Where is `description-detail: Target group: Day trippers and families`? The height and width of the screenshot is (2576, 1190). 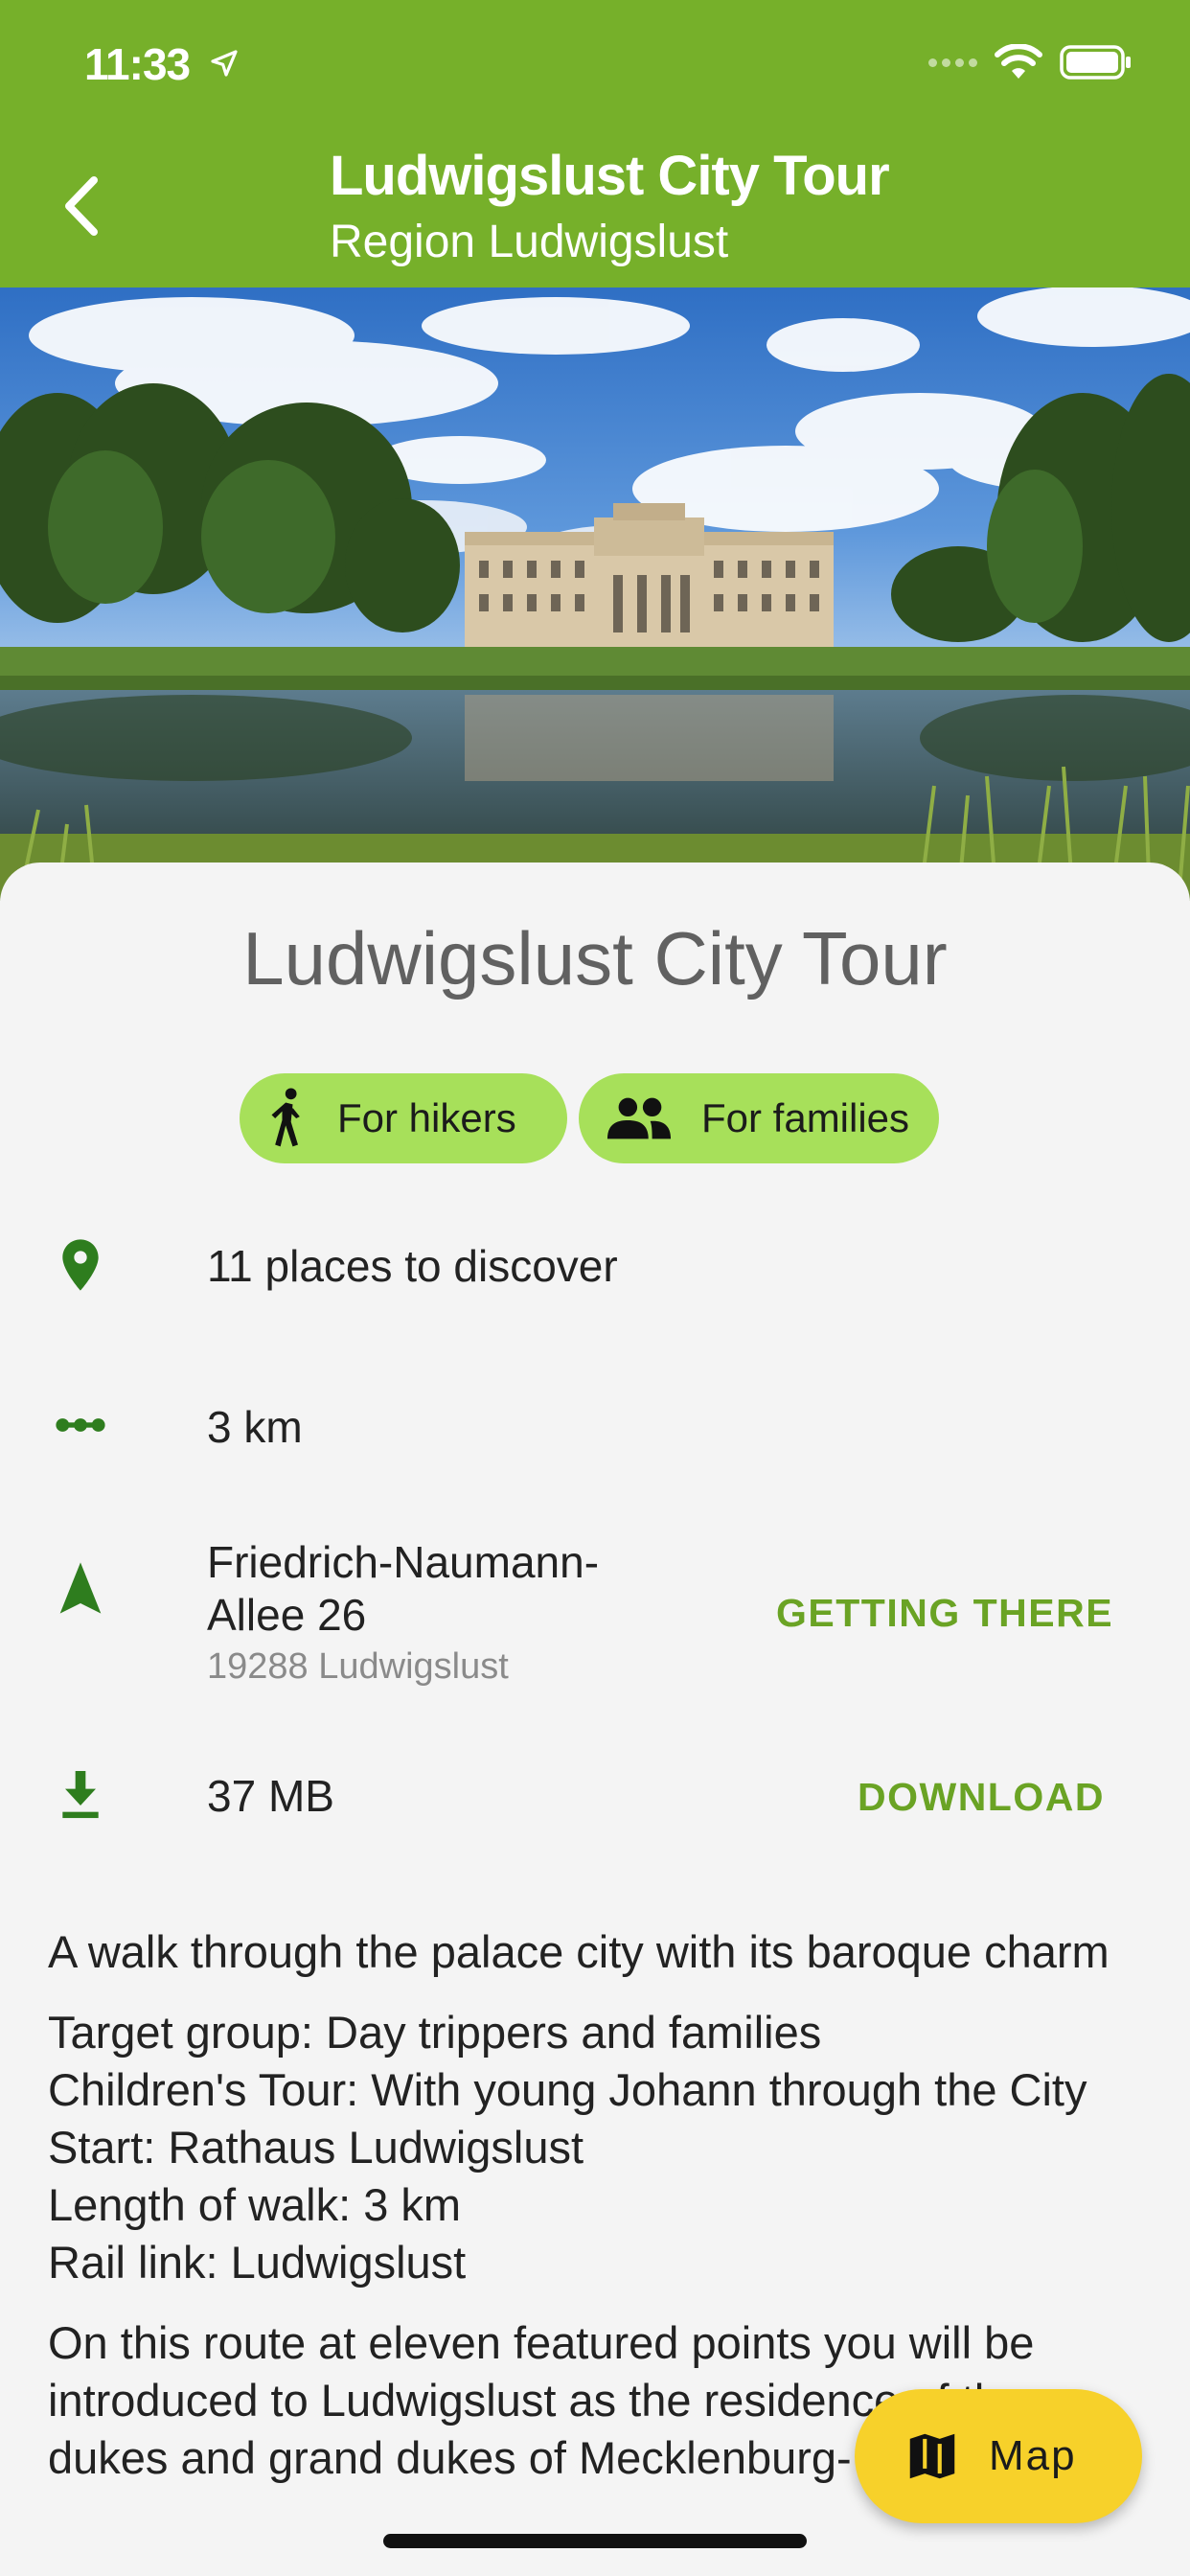 description-detail: Target group: Day trippers and families is located at coordinates (435, 2032).